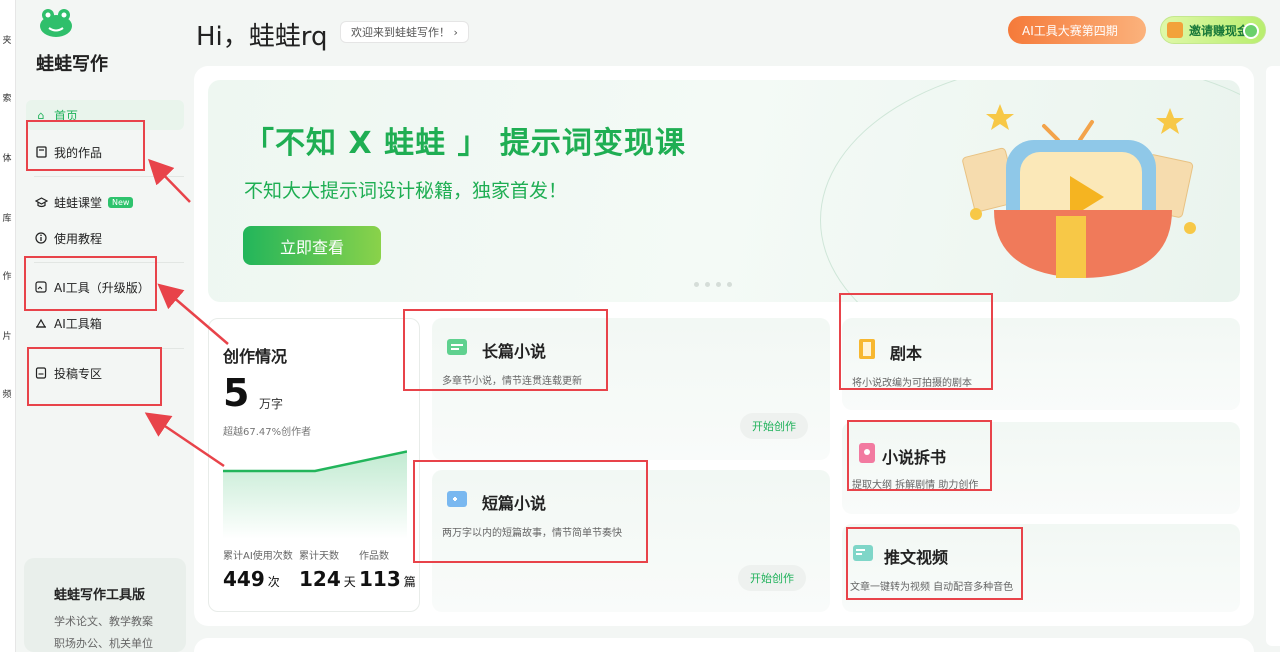  Describe the element at coordinates (105, 152) in the screenshot. I see `sidebar-item-my-works: 我的作品` at that location.